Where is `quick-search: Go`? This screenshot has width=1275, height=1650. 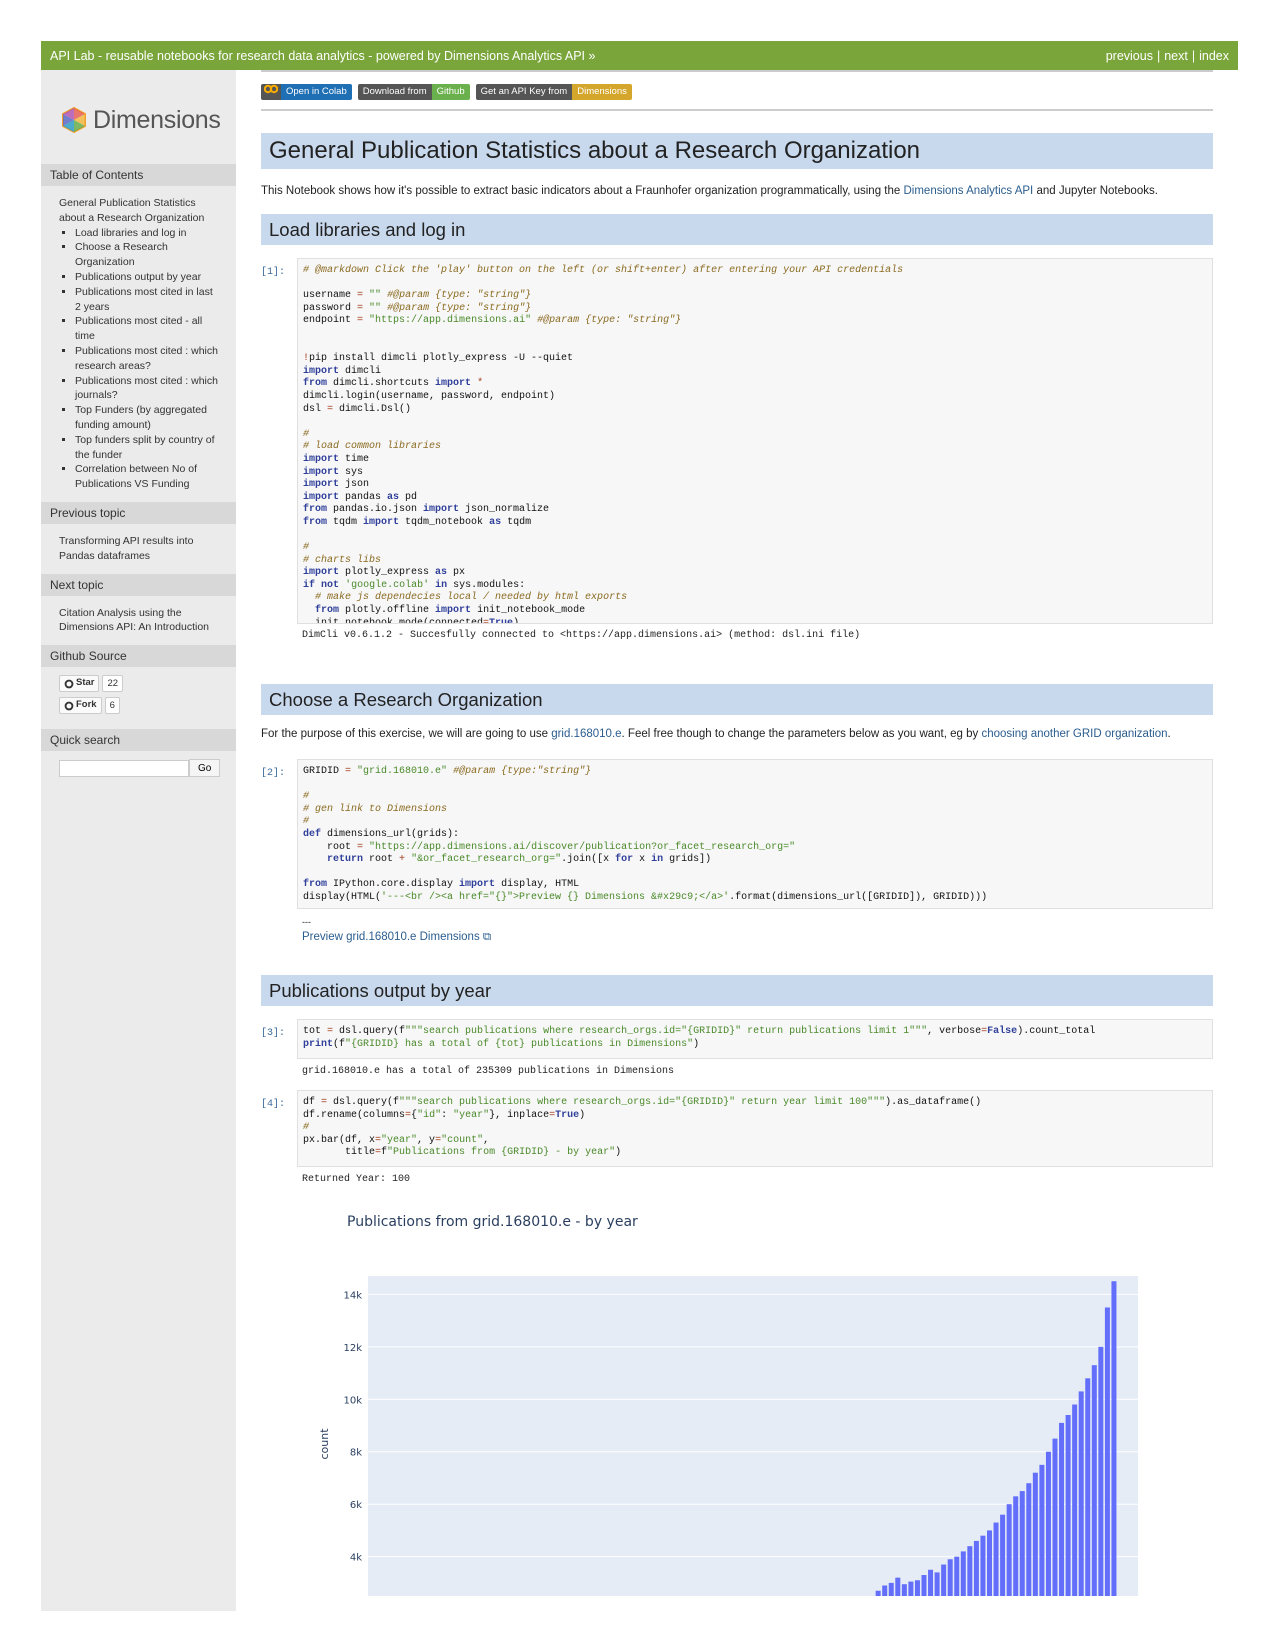 quick-search: Go is located at coordinates (138, 767).